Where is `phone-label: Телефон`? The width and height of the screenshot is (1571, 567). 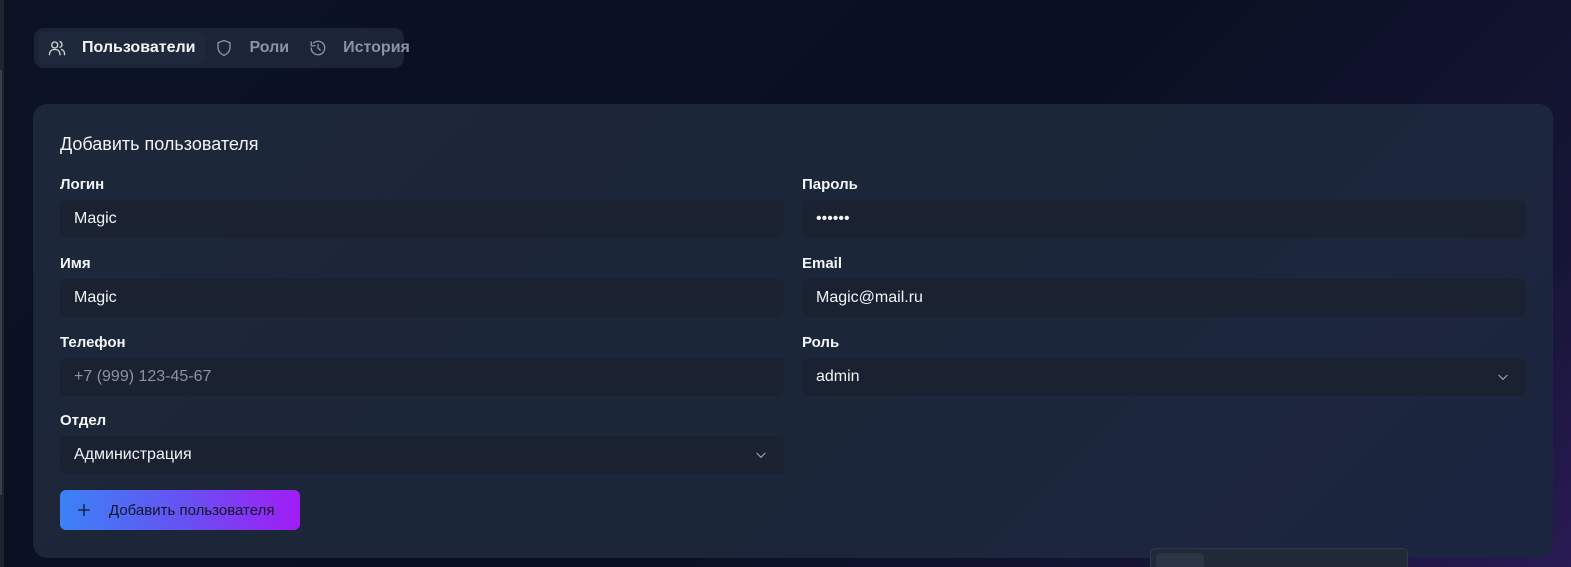 phone-label: Телефон is located at coordinates (93, 342).